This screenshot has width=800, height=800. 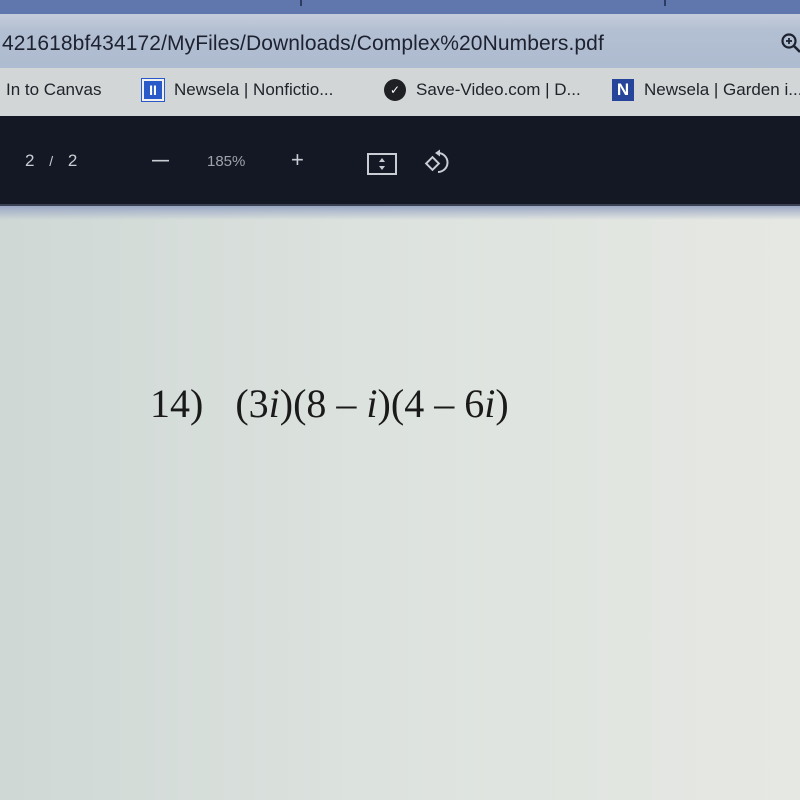 What do you see at coordinates (153, 90) in the screenshot?
I see `newsela-bars-icon: II` at bounding box center [153, 90].